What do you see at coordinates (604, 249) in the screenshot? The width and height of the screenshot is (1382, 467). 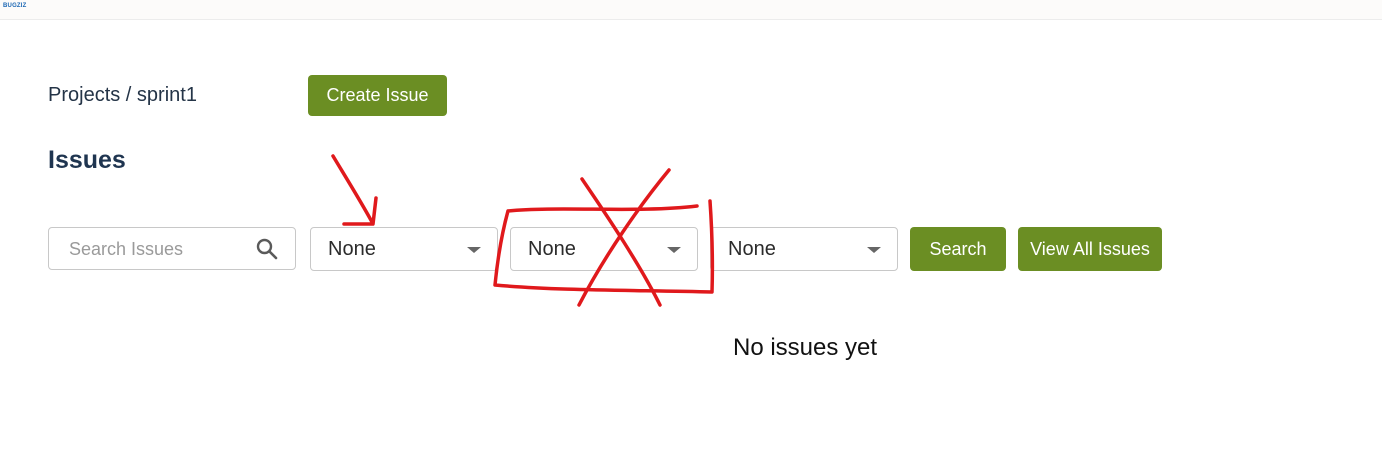 I see `filter-select-2: None` at bounding box center [604, 249].